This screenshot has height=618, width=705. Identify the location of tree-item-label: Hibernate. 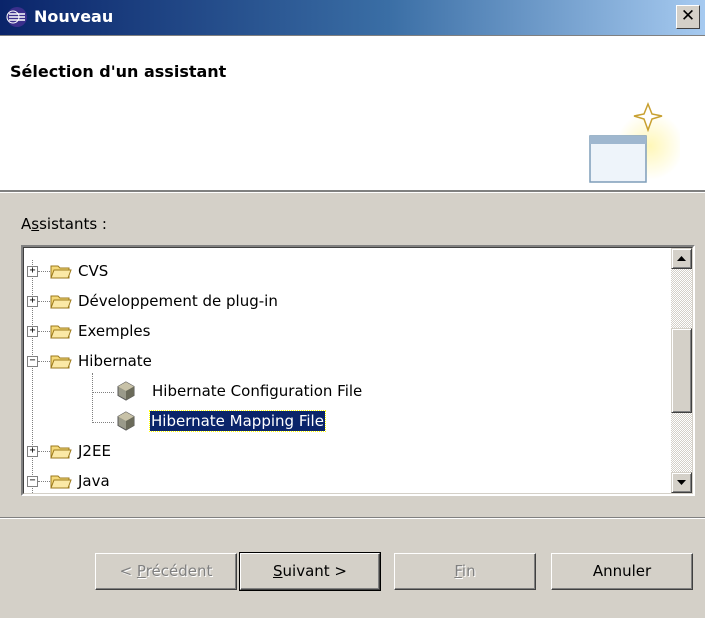
(115, 361).